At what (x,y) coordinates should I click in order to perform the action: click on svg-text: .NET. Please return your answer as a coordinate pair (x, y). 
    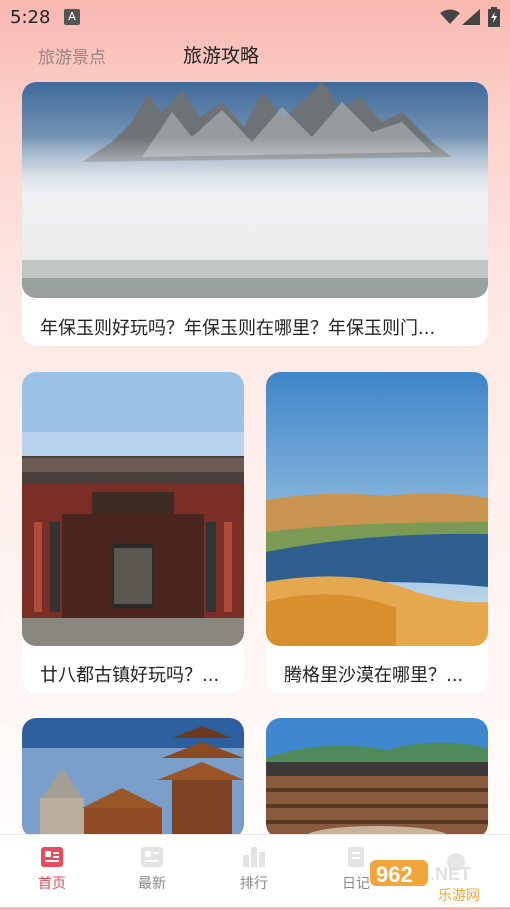
    Looking at the image, I should click on (450, 874).